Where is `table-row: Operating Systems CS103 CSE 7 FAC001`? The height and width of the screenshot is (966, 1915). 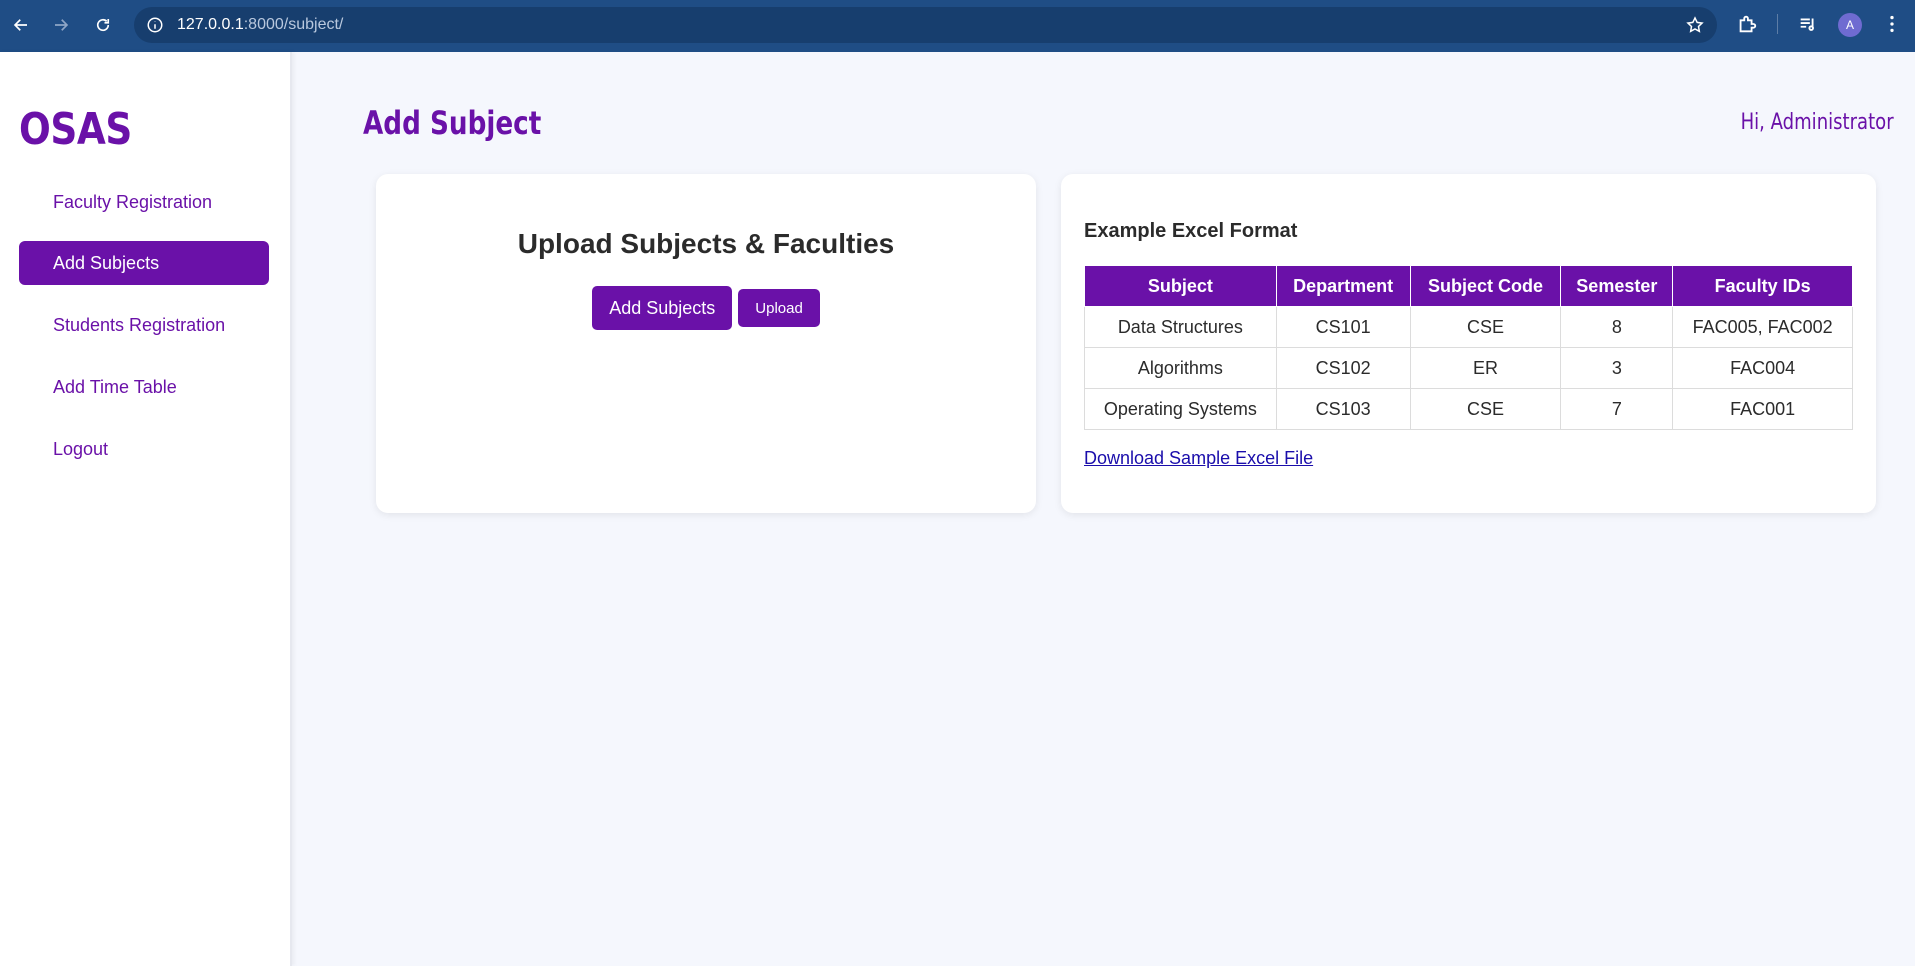 table-row: Operating Systems CS103 CSE 7 FAC001 is located at coordinates (1468, 409).